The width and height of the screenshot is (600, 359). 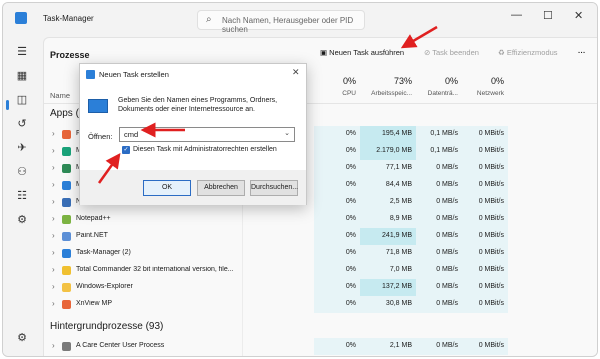 I want to click on cpu-percent: 0%, so click(x=349, y=81).